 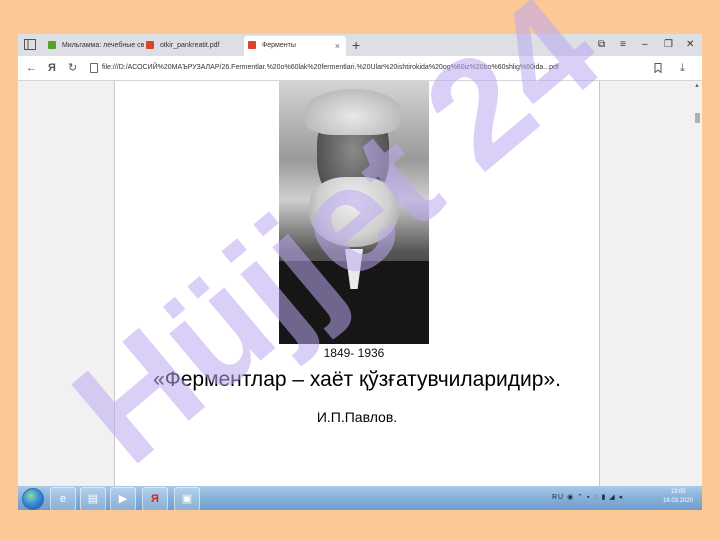 What do you see at coordinates (645, 45) in the screenshot?
I see `minimize-icon: –` at bounding box center [645, 45].